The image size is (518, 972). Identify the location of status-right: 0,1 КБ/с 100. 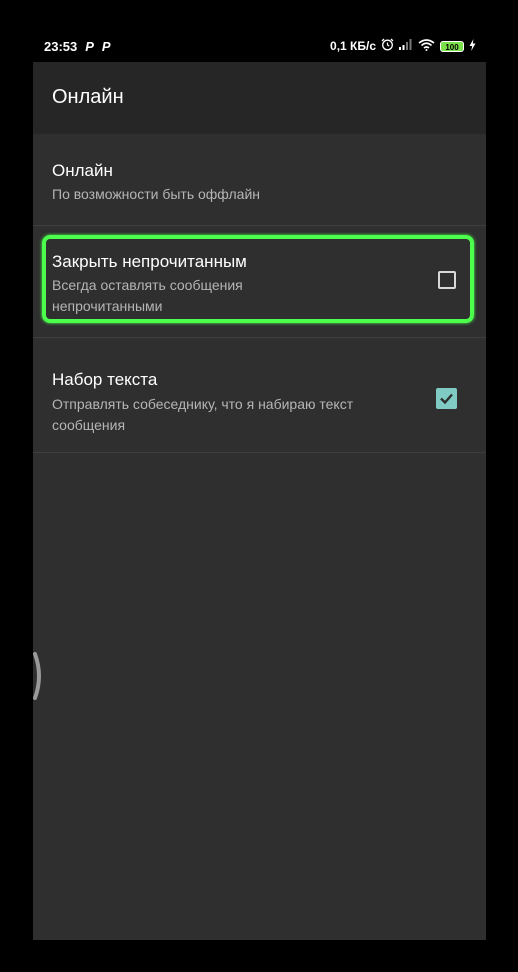
(403, 46).